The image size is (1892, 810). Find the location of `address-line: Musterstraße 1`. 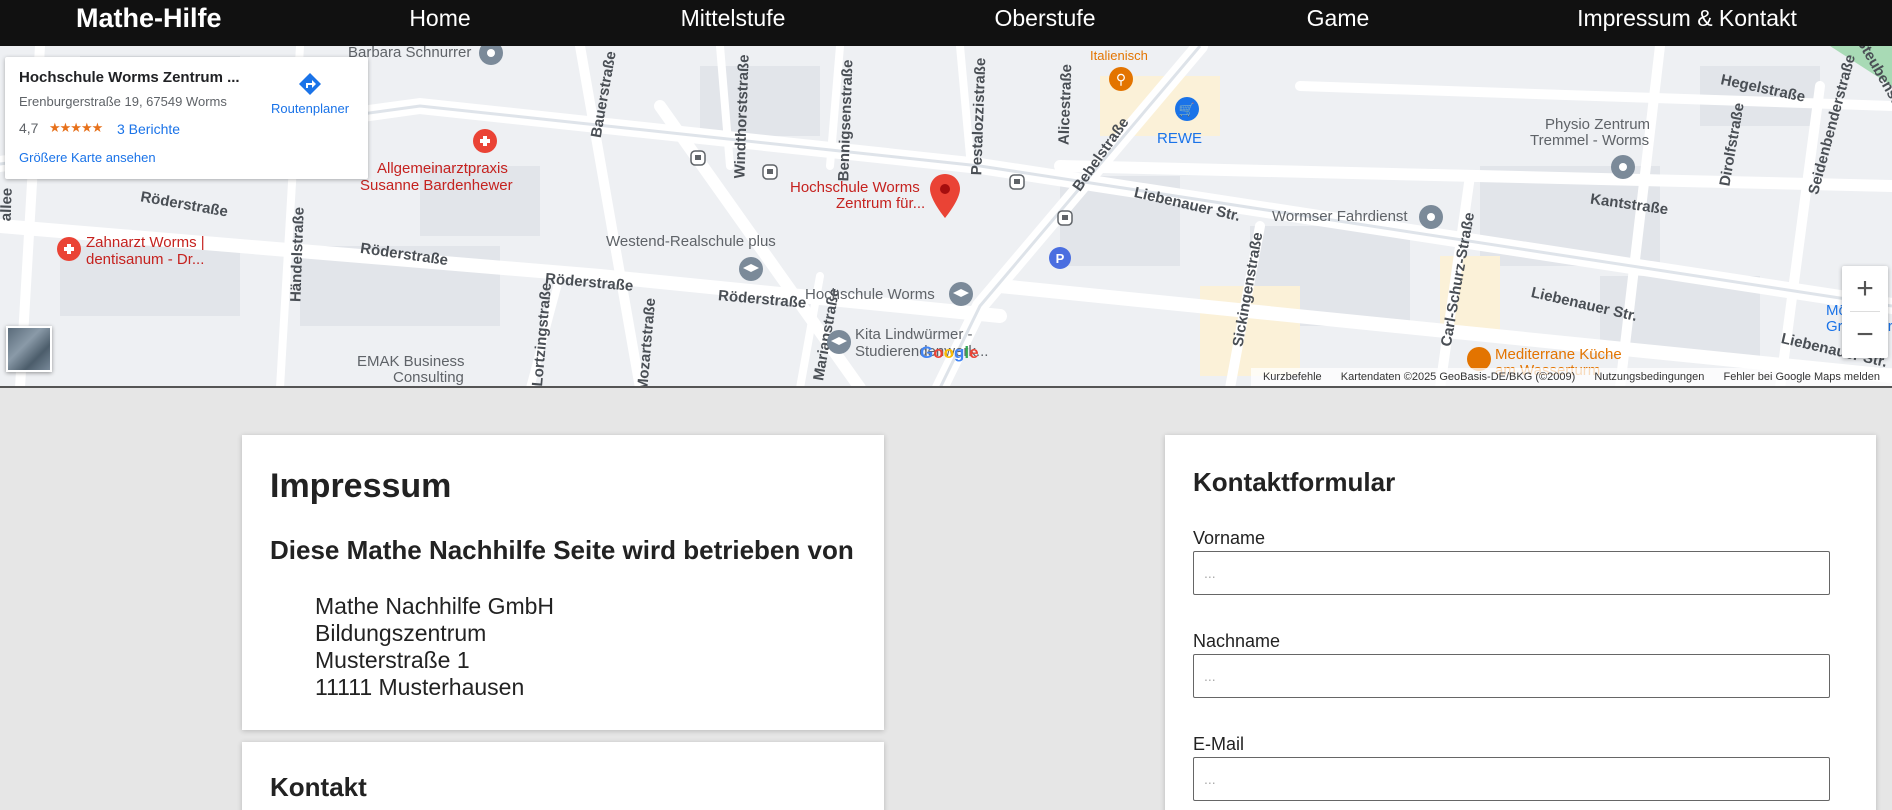

address-line: Musterstraße 1 is located at coordinates (392, 660).